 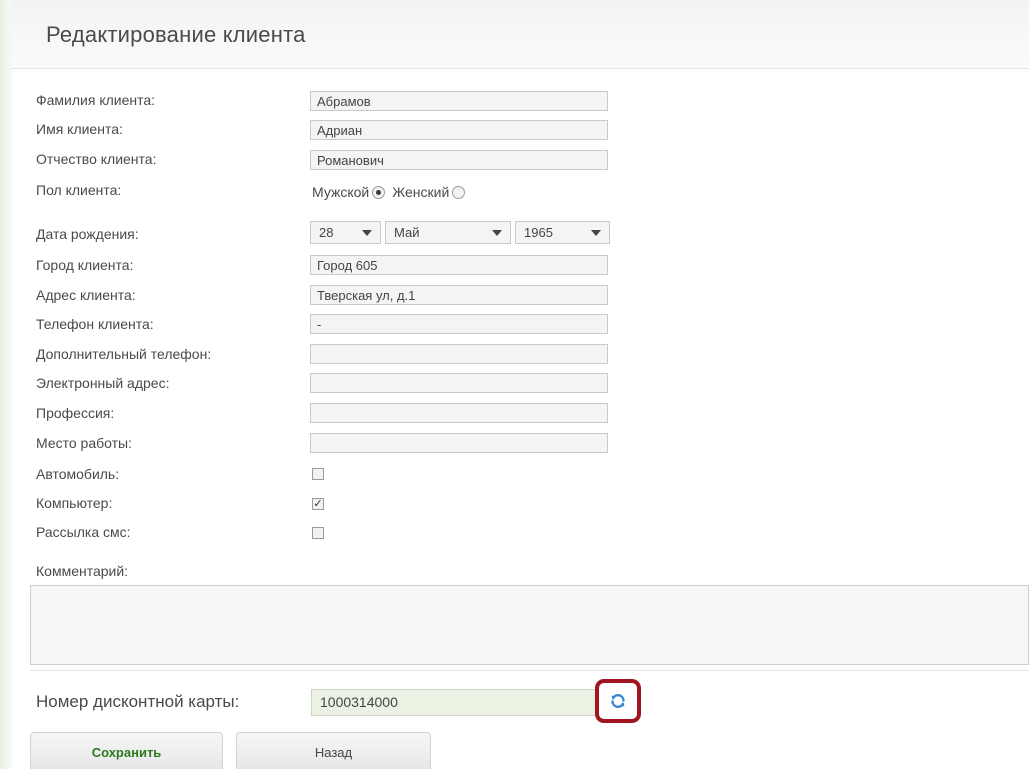 What do you see at coordinates (345, 232) in the screenshot?
I see `birth-day-select: 28` at bounding box center [345, 232].